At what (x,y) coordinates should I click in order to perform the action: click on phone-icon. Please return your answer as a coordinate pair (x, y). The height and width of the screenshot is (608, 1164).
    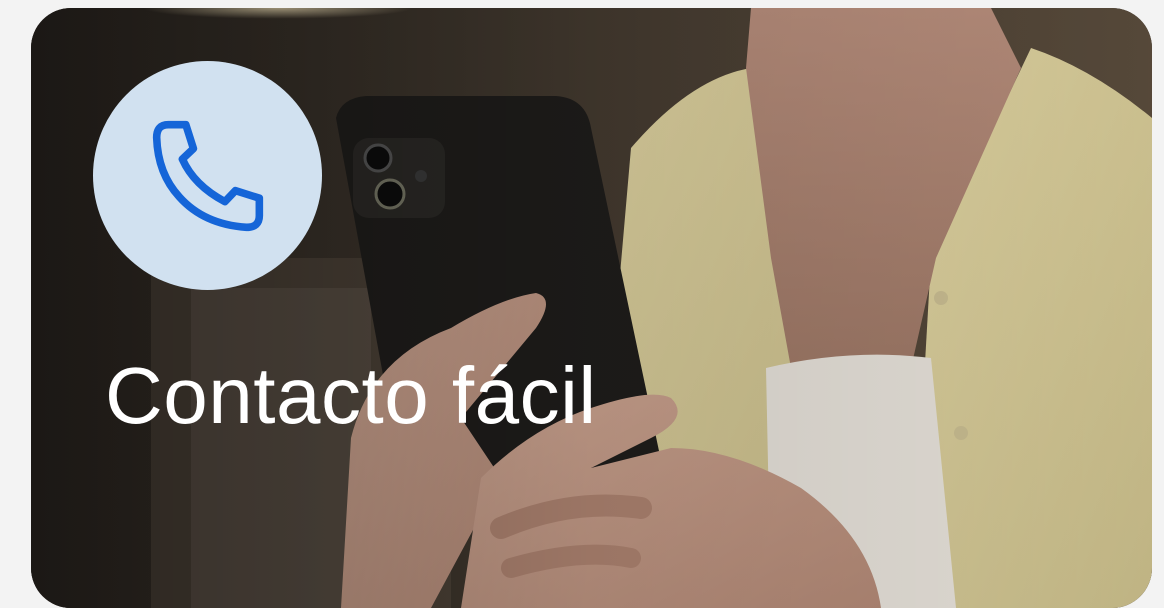
    Looking at the image, I should click on (207, 175).